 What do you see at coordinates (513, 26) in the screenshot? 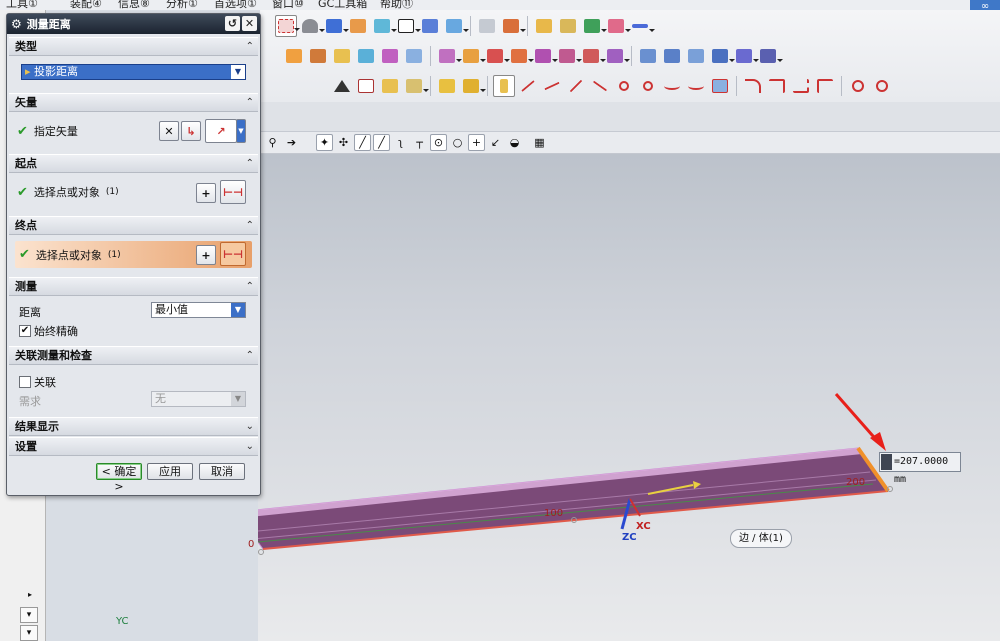
I see `move-object-icon` at bounding box center [513, 26].